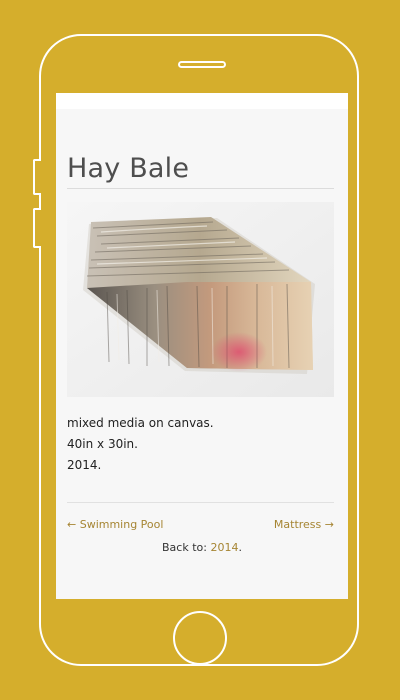 Image resolution: width=400 pixels, height=700 pixels. I want to click on volume-down-button, so click(37, 228).